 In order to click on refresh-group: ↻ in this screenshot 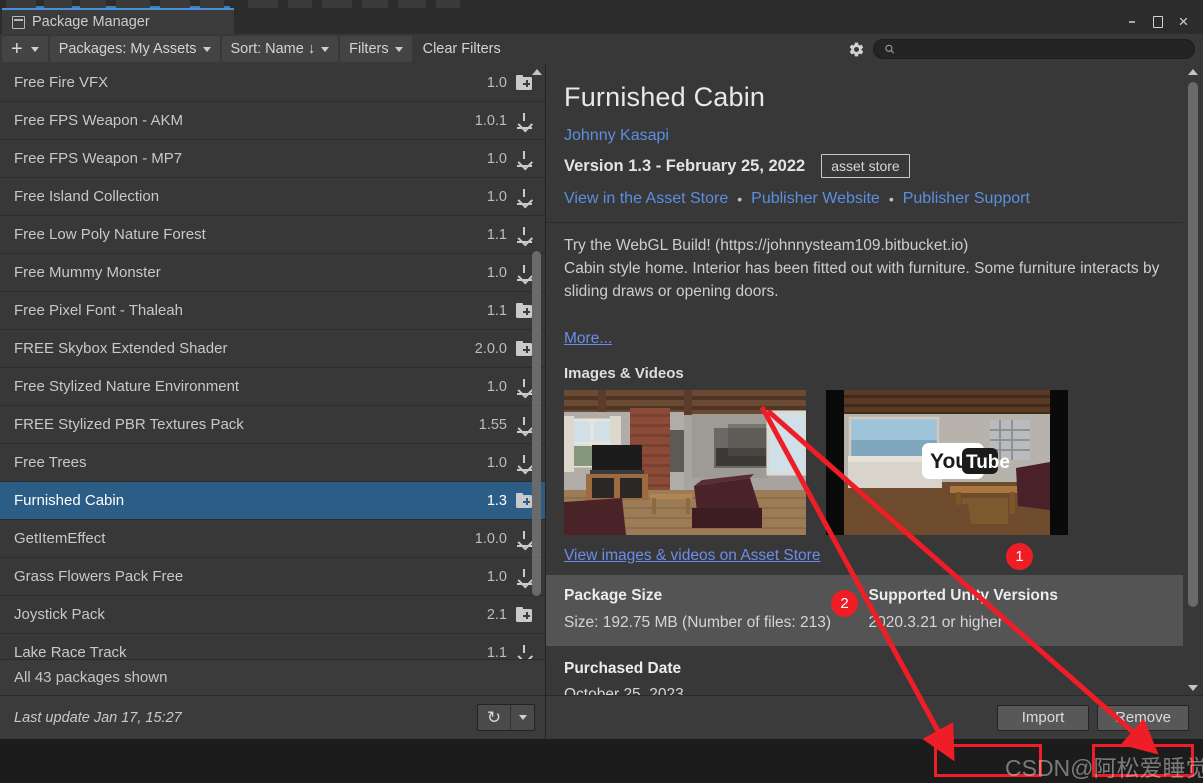, I will do `click(506, 717)`.